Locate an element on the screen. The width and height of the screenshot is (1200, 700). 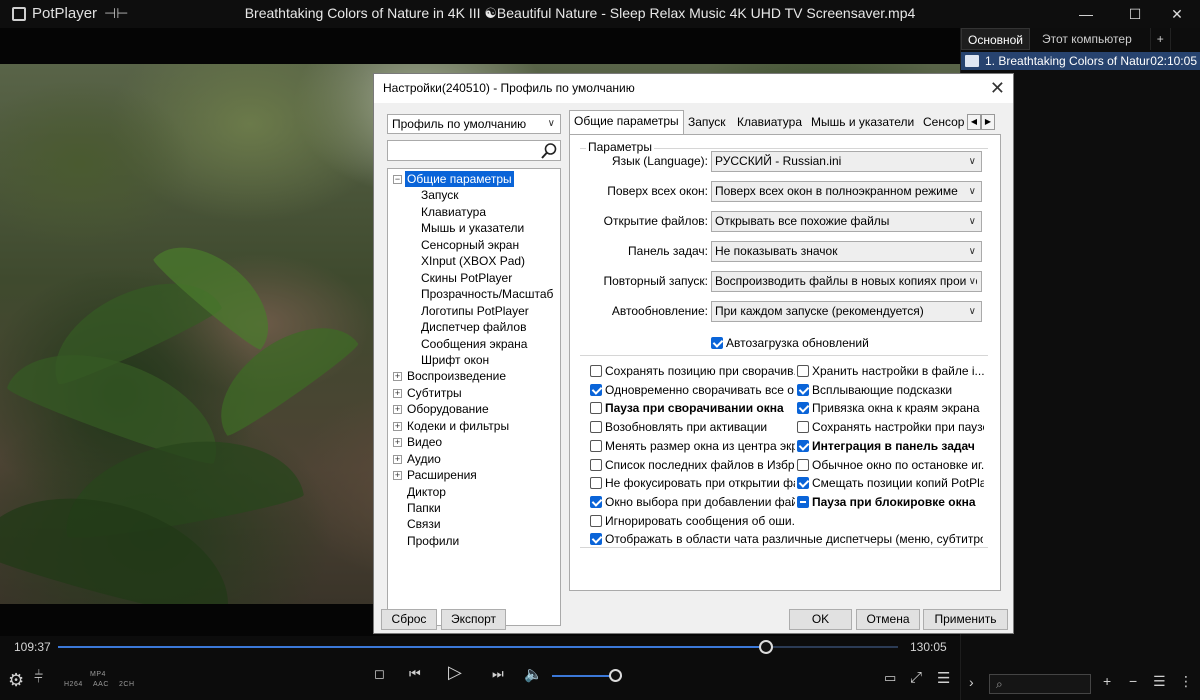
add-icon: + is located at coordinates (1107, 681).